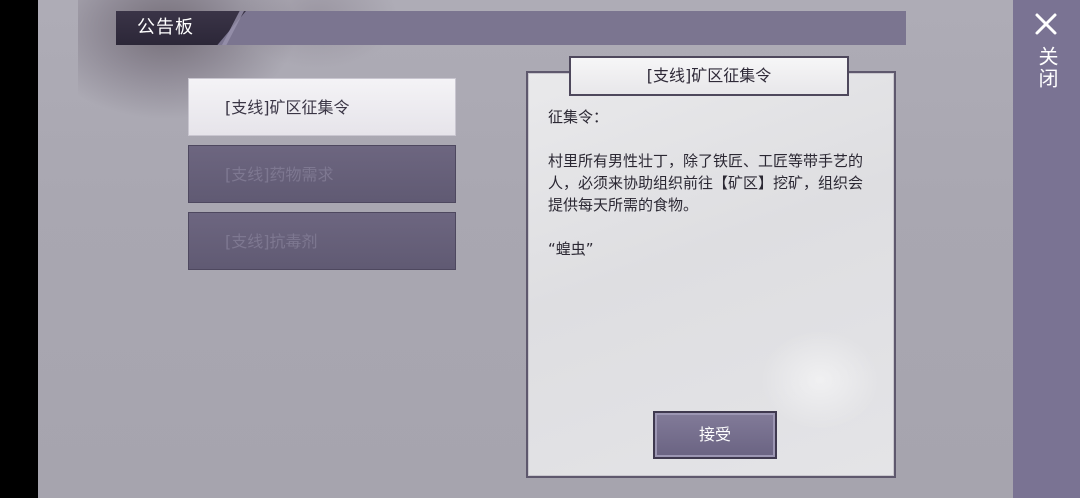 This screenshot has height=498, width=1080. Describe the element at coordinates (322, 174) in the screenshot. I see `quest-item-medicine: [支线]药物需求` at that location.